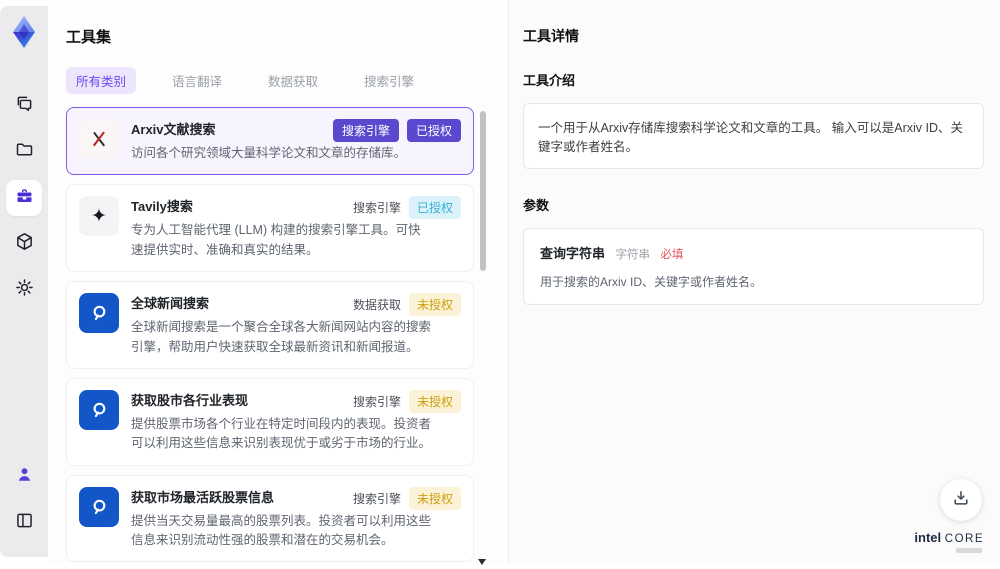 The image size is (1000, 569). I want to click on toolbox-icon, so click(24, 198).